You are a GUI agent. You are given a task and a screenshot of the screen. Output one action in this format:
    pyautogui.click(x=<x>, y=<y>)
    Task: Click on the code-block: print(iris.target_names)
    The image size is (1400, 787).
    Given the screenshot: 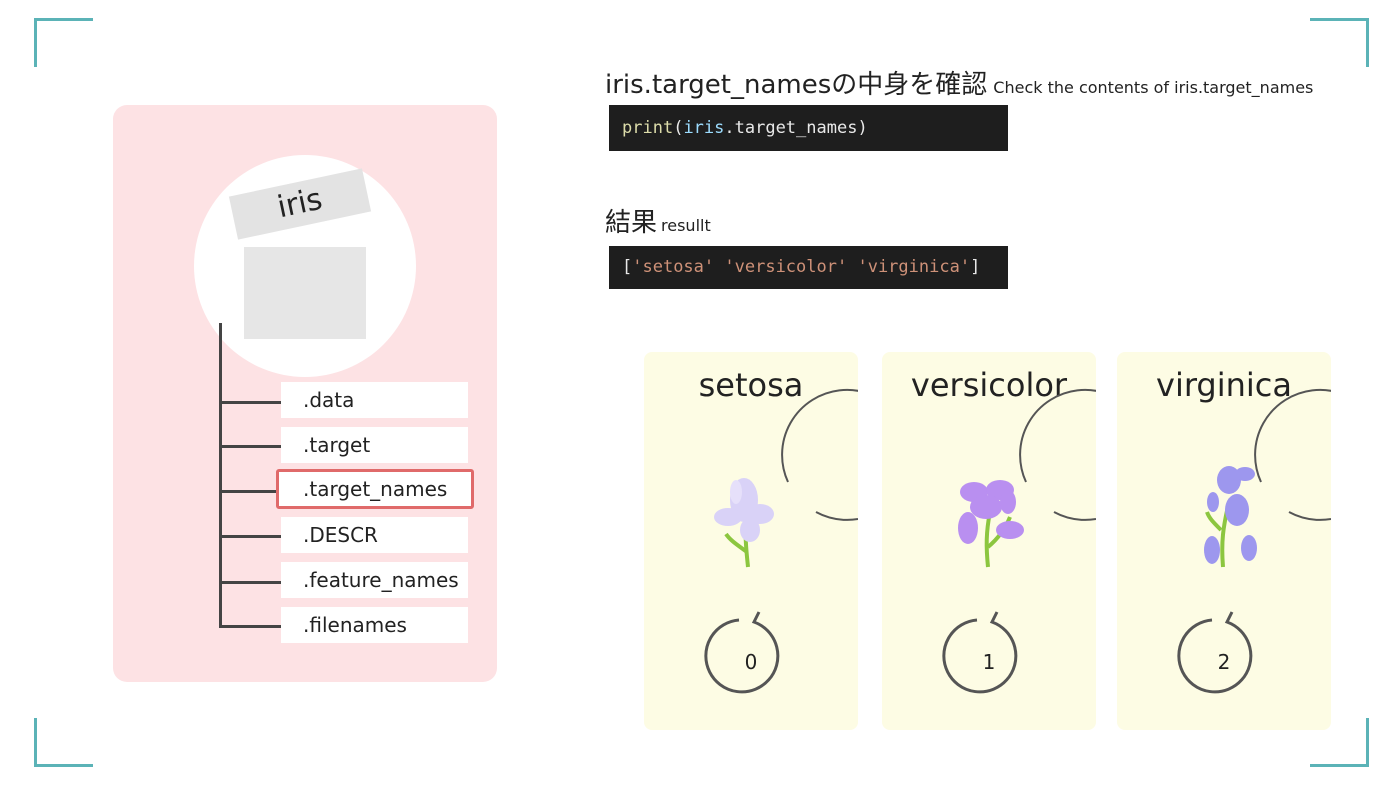 What is the action you would take?
    pyautogui.click(x=808, y=128)
    